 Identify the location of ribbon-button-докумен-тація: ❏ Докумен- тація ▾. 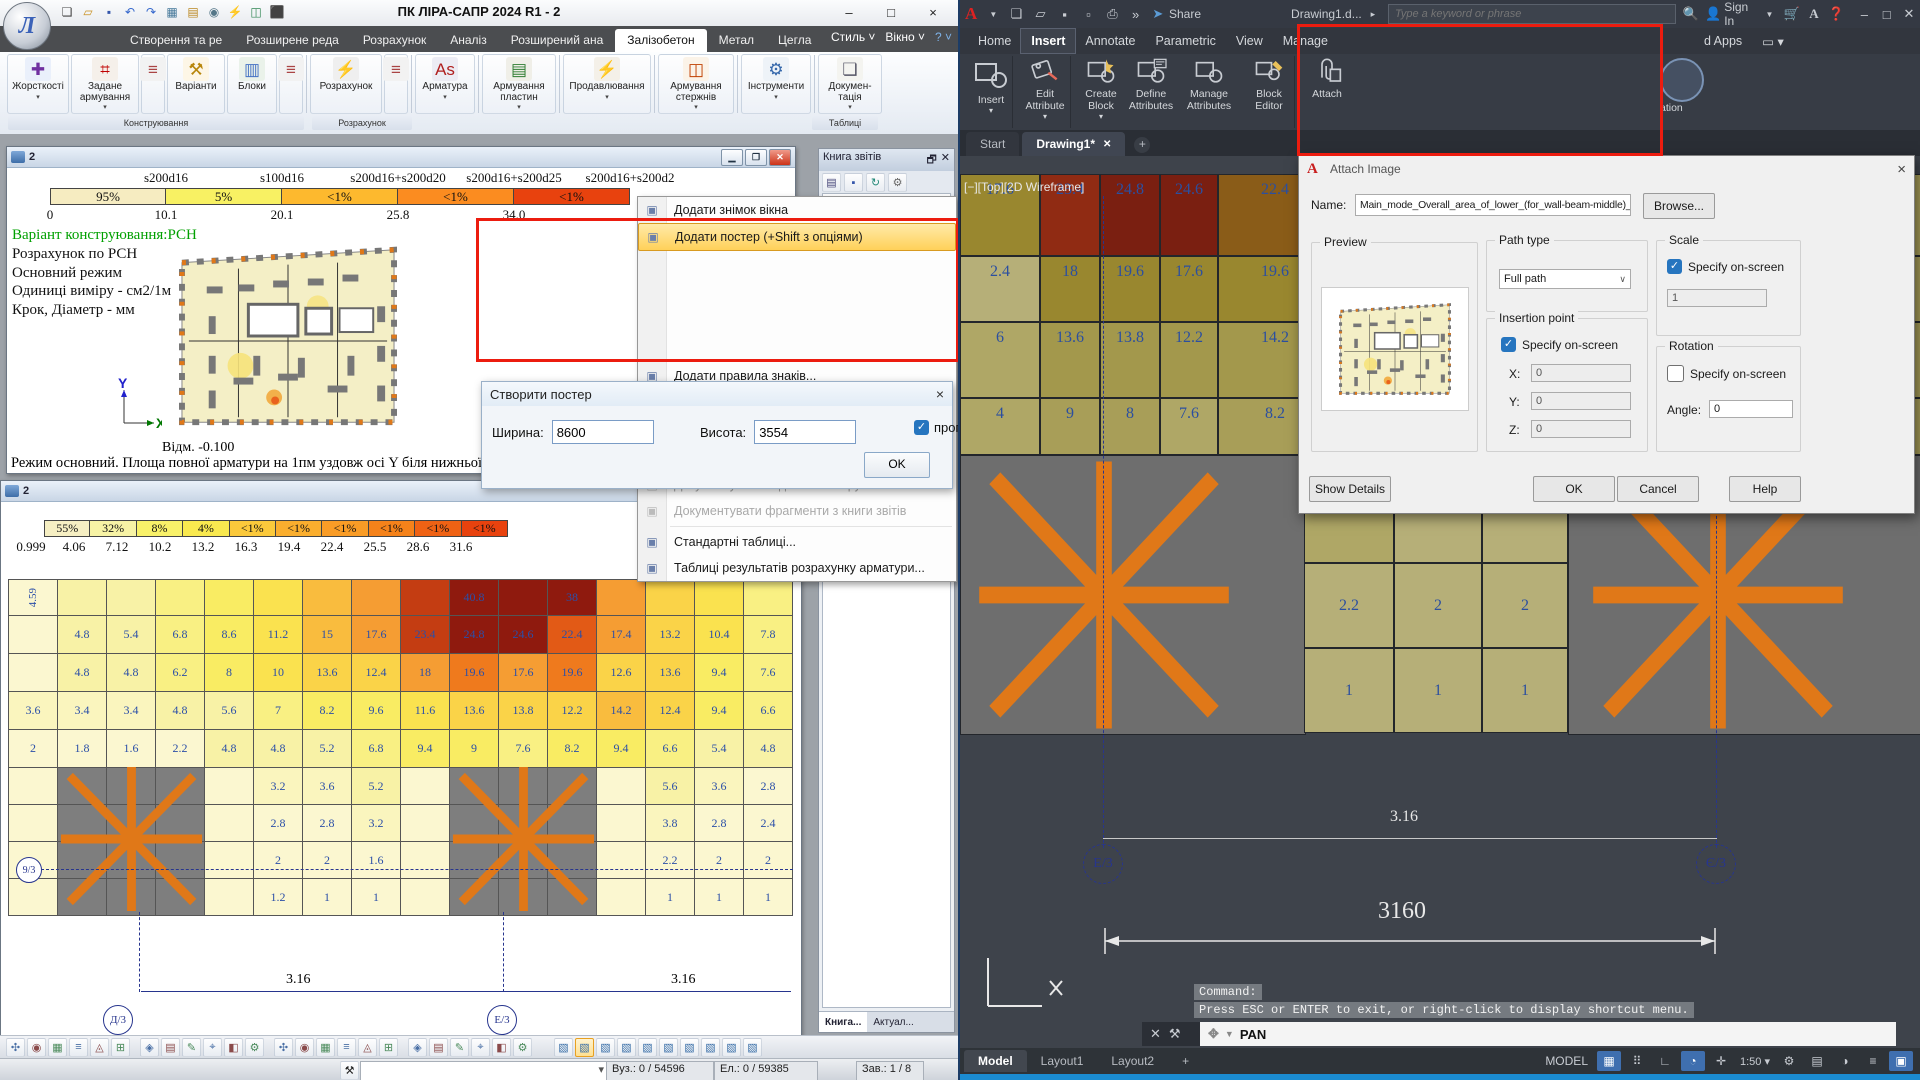
(850, 84).